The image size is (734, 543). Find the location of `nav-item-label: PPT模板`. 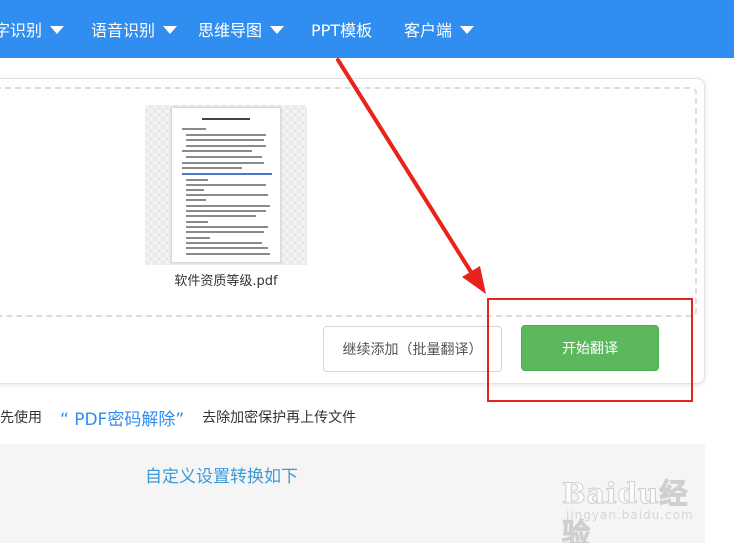

nav-item-label: PPT模板 is located at coordinates (342, 30).